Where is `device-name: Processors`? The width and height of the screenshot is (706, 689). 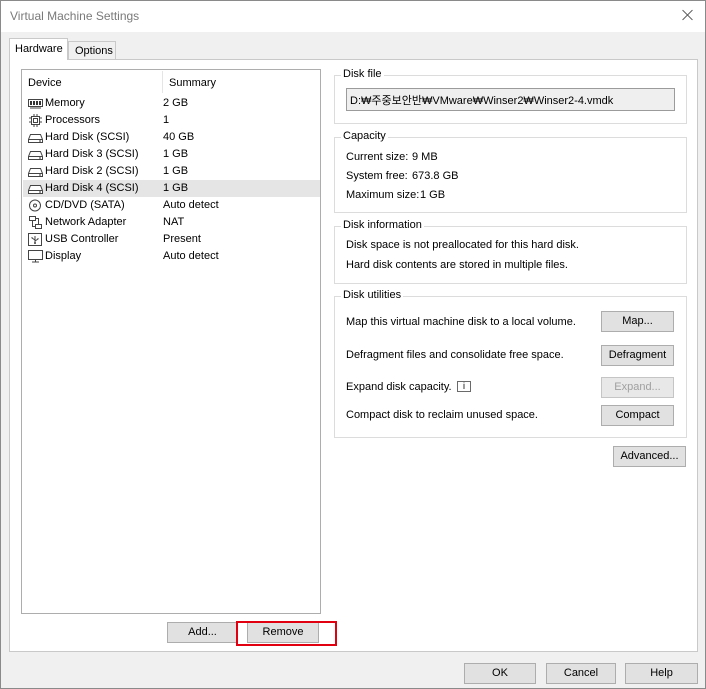 device-name: Processors is located at coordinates (73, 120).